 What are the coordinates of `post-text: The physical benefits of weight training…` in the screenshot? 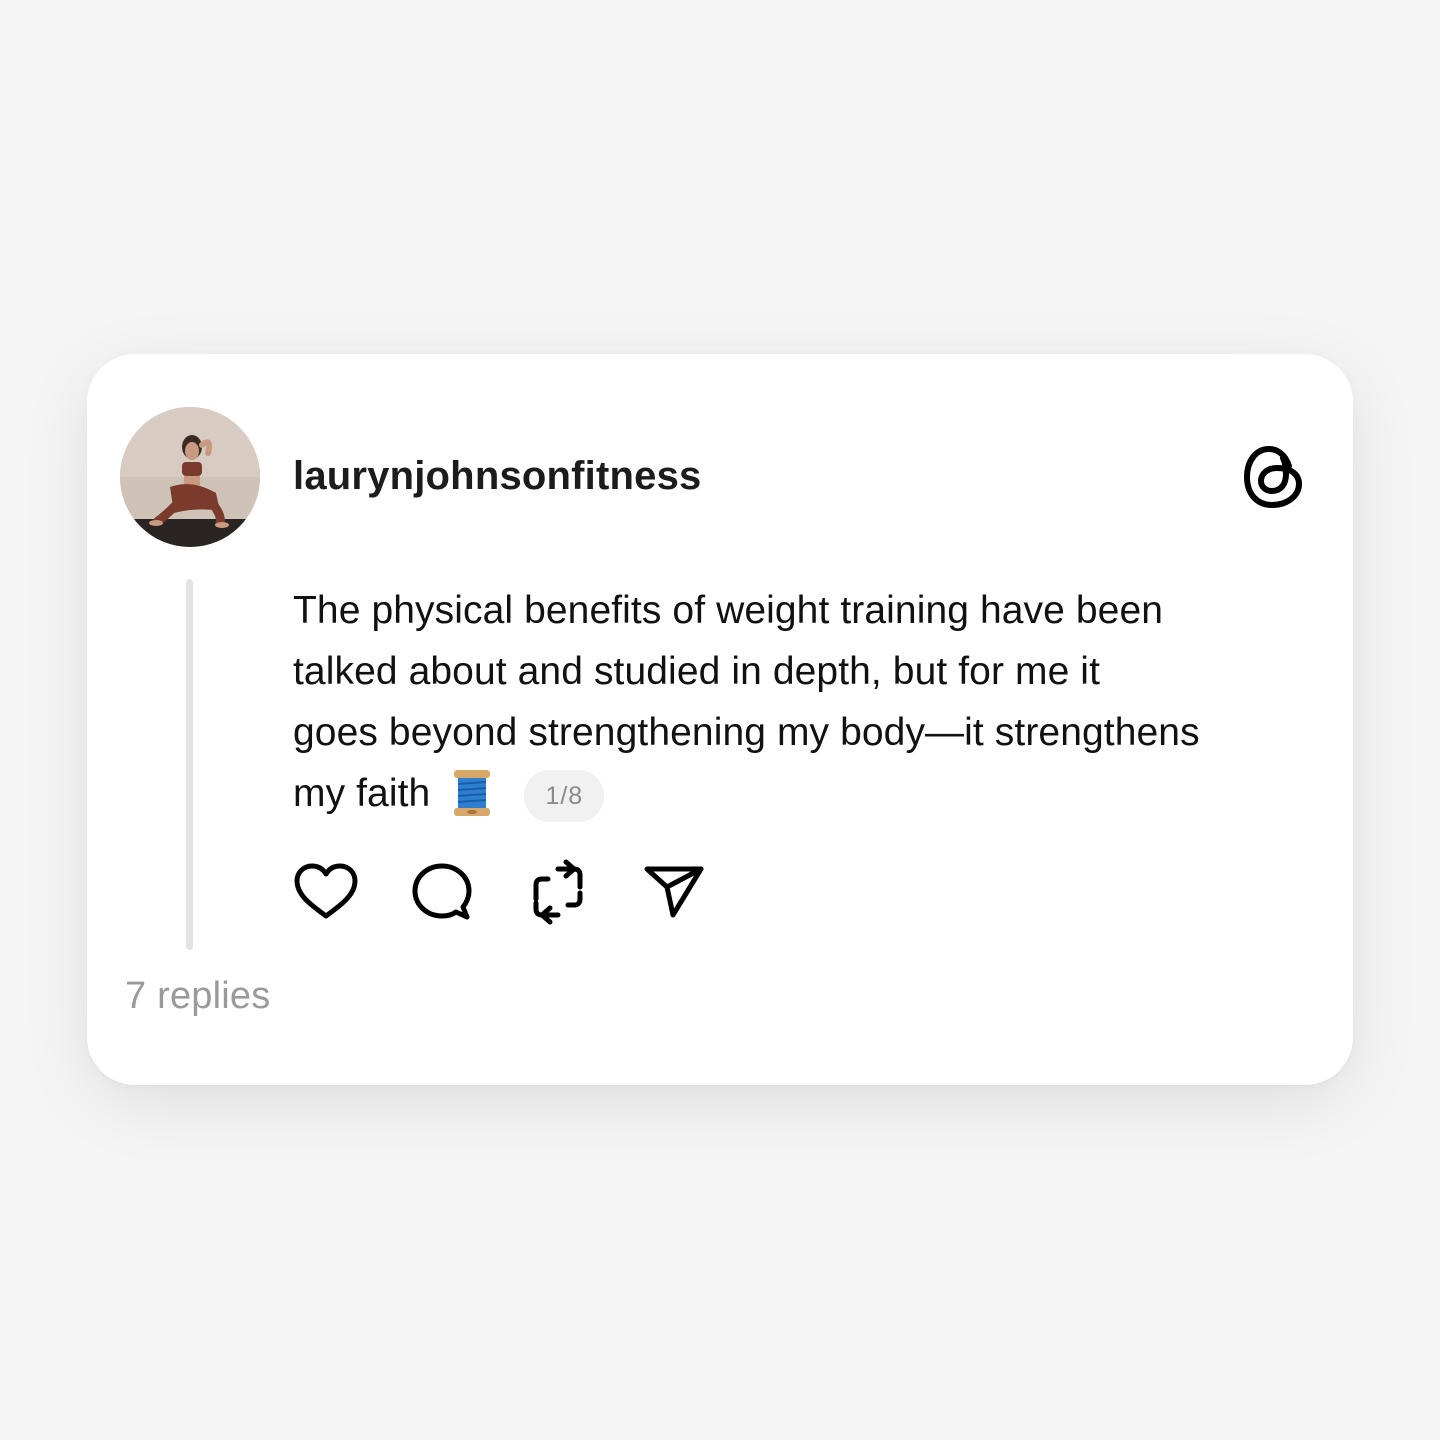 It's located at (813, 702).